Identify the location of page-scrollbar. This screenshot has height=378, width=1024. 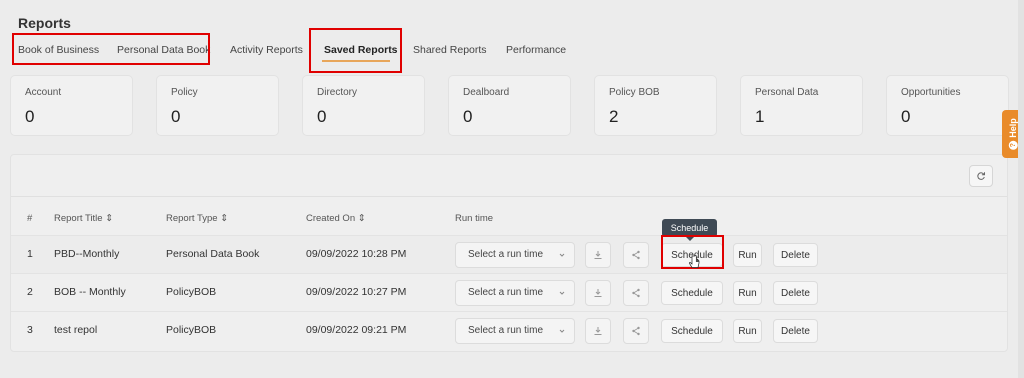
(1021, 189).